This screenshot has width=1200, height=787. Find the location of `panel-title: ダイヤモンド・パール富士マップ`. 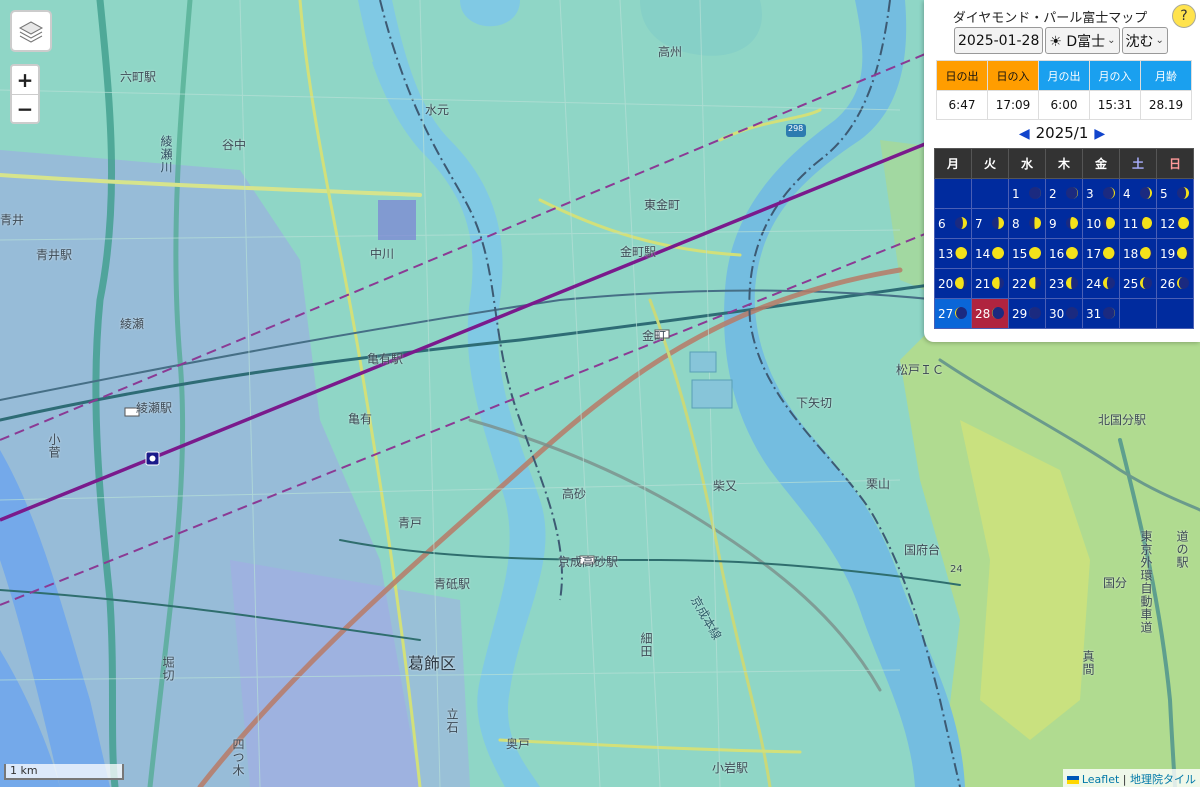

panel-title: ダイヤモンド・パール富士マップ is located at coordinates (1050, 18).